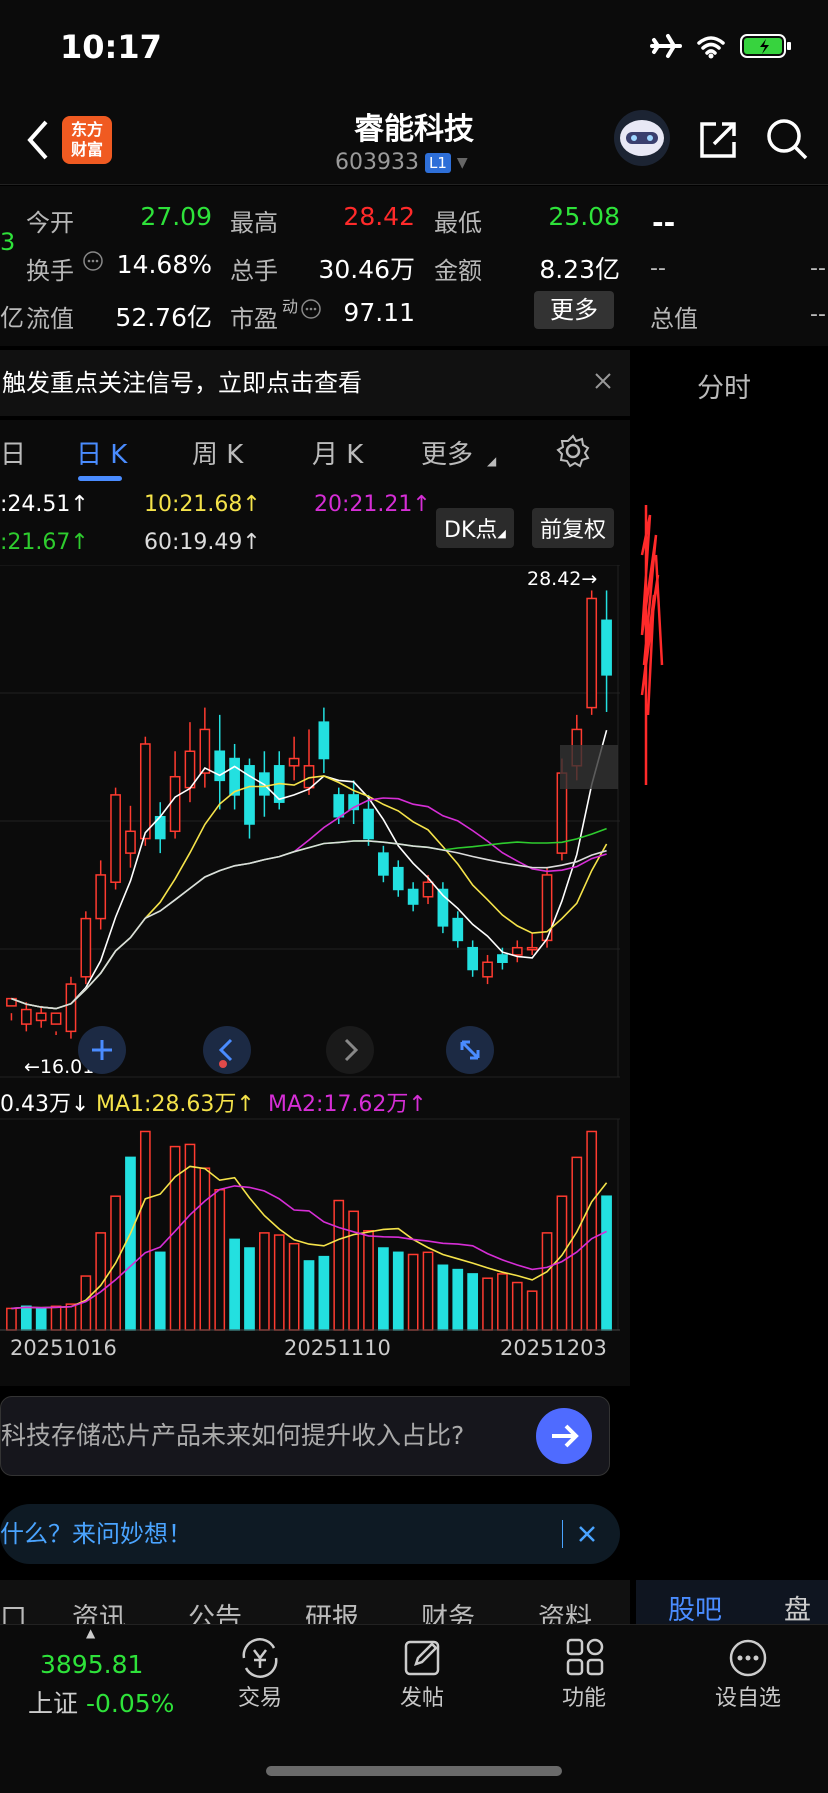  Describe the element at coordinates (311, 309) in the screenshot. I see `pe-info-icon` at that location.